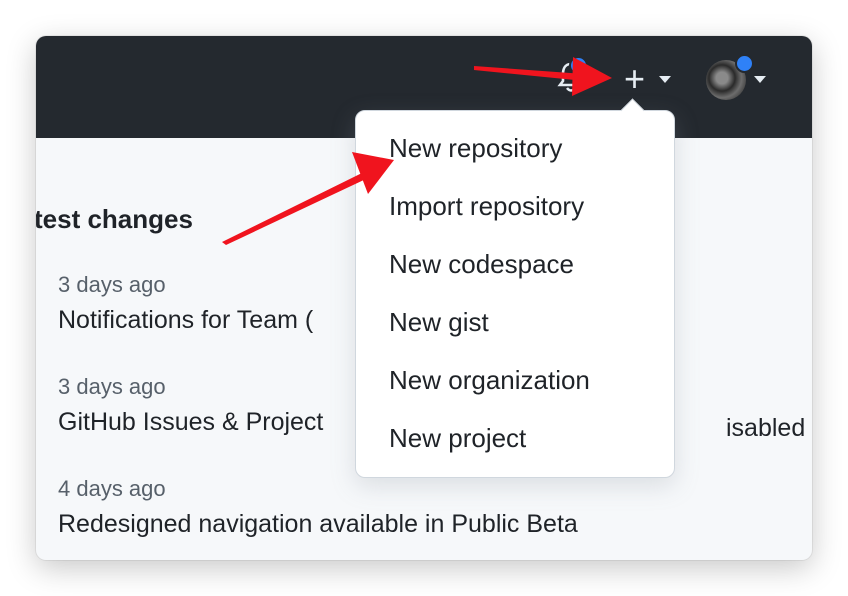  I want to click on change-title-text: Notifications for Team (, so click(186, 320).